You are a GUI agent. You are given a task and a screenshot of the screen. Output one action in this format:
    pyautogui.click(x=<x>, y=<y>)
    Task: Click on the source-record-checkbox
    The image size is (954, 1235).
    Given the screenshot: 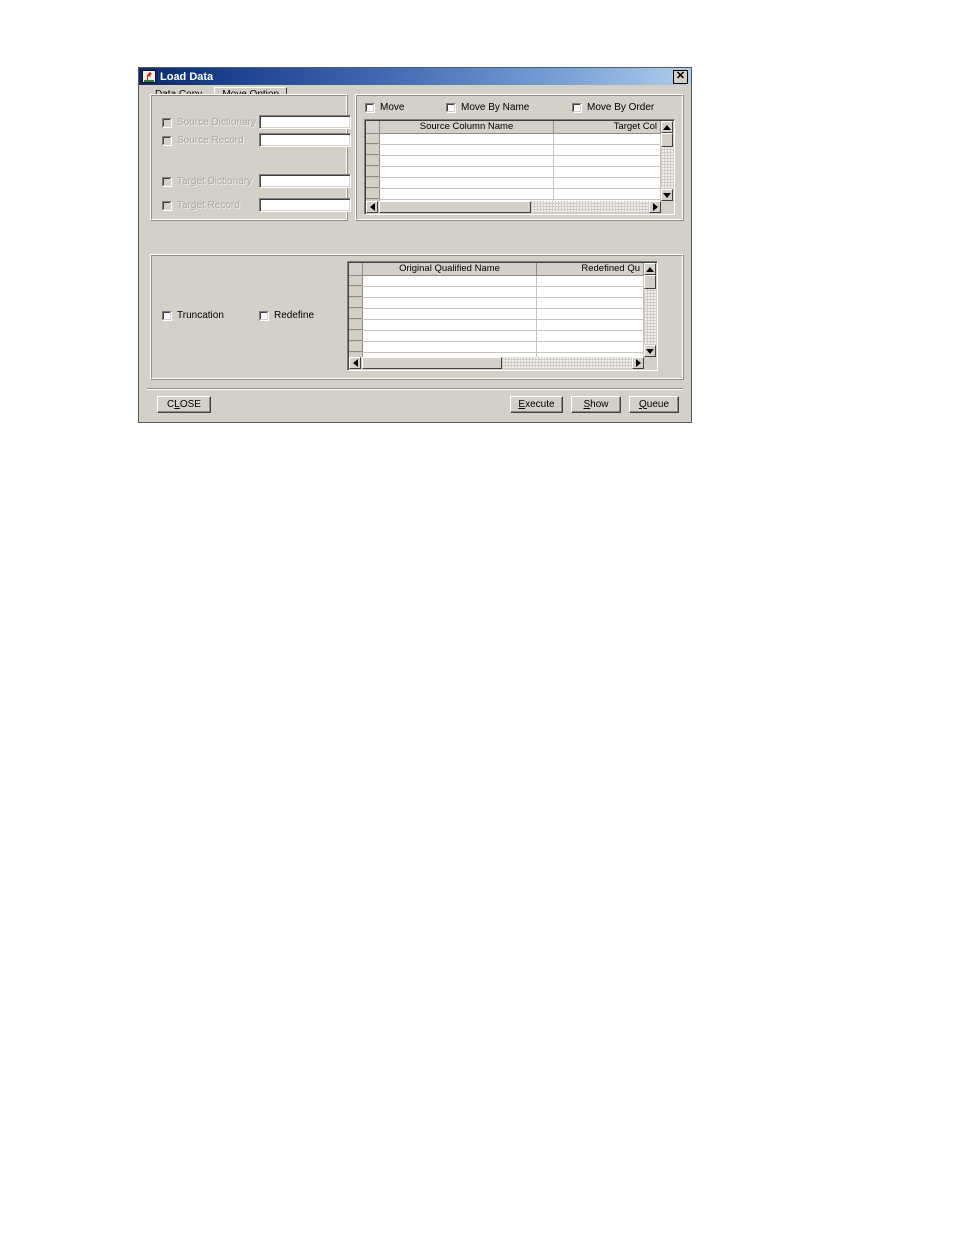 What is the action you would take?
    pyautogui.click(x=167, y=140)
    